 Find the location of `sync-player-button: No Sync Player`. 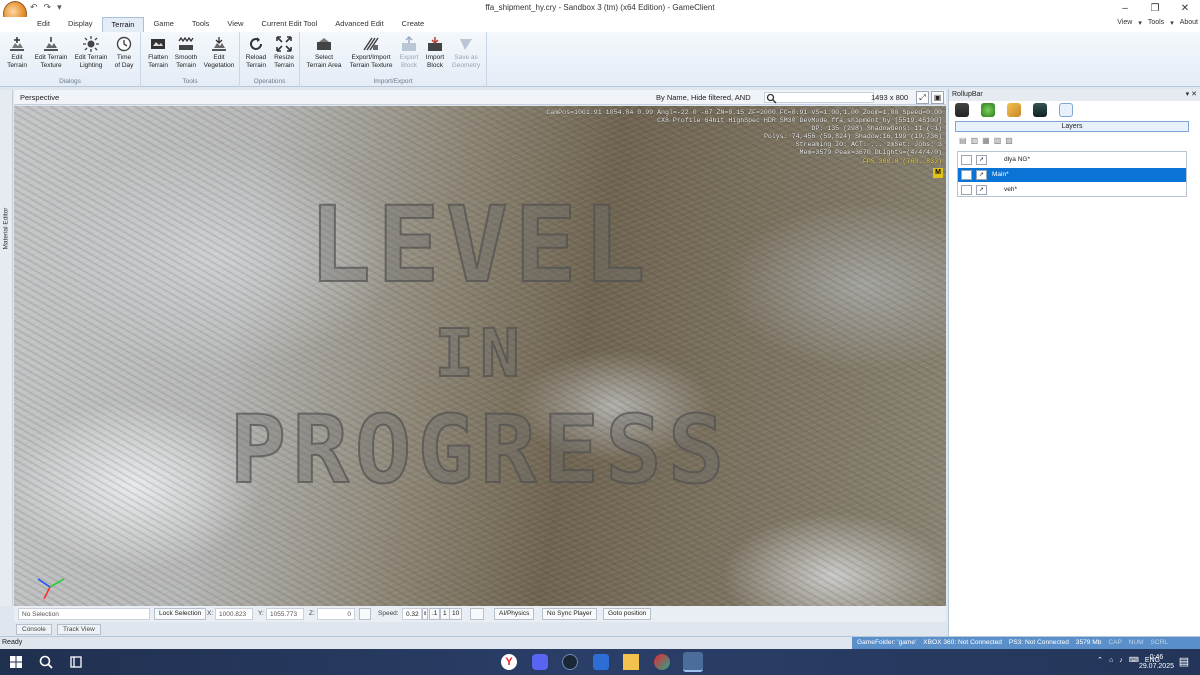

sync-player-button: No Sync Player is located at coordinates (569, 614).